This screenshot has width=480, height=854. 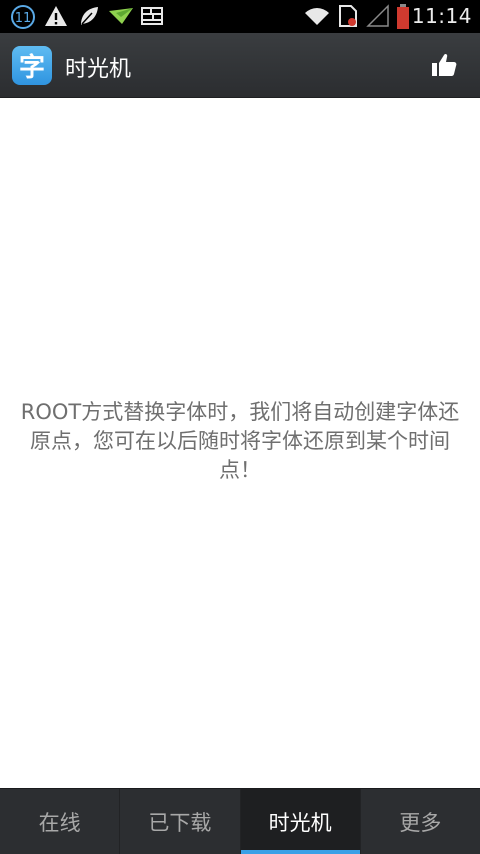 I want to click on signal-icon, so click(x=378, y=18).